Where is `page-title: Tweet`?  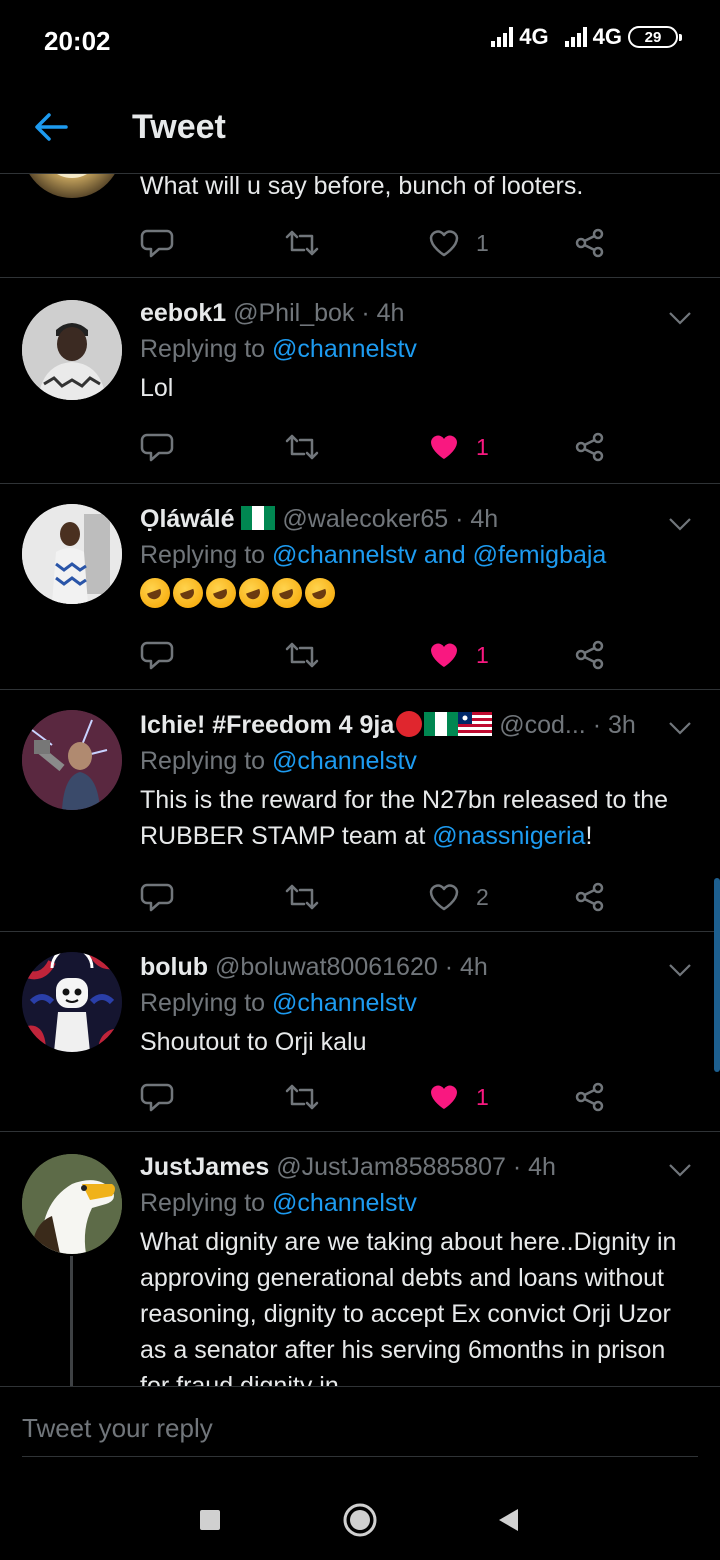
page-title: Tweet is located at coordinates (179, 127).